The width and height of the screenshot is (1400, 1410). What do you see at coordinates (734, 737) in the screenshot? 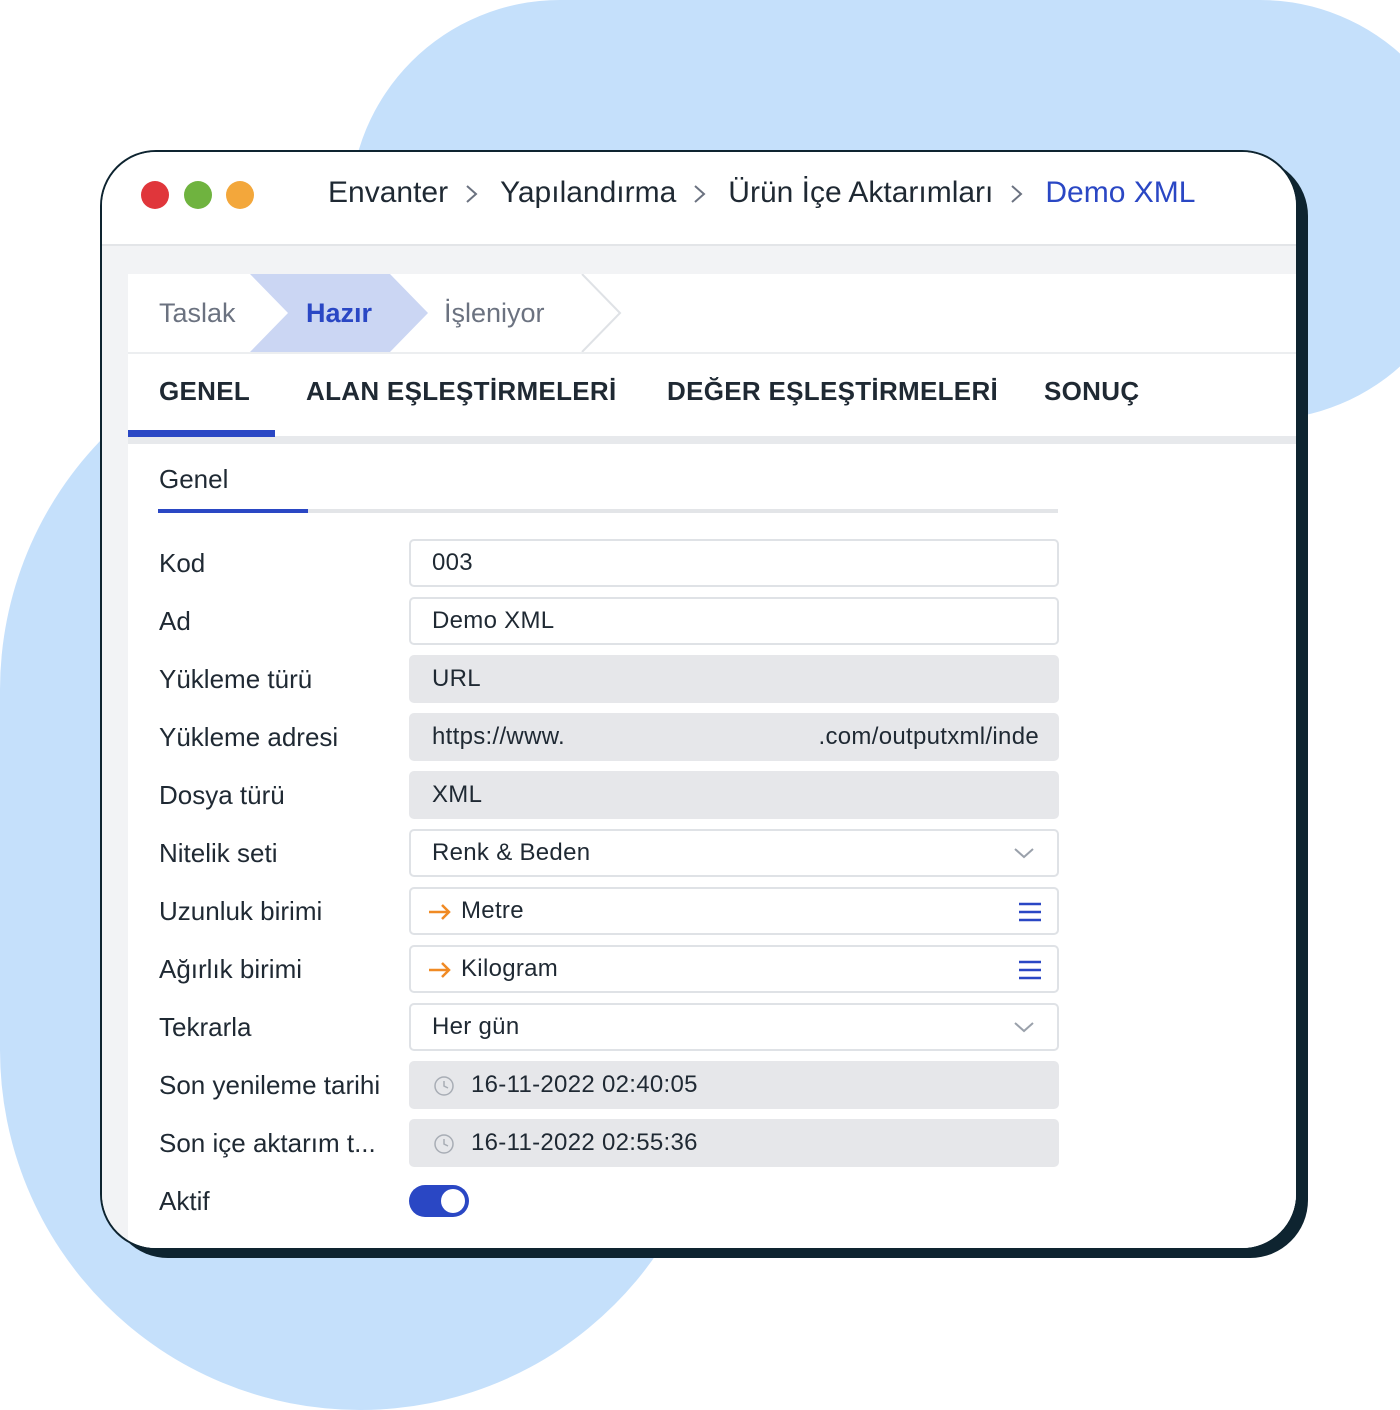
I see `yukleme-adresi-field: https://www. .com/outputxml/inde` at bounding box center [734, 737].